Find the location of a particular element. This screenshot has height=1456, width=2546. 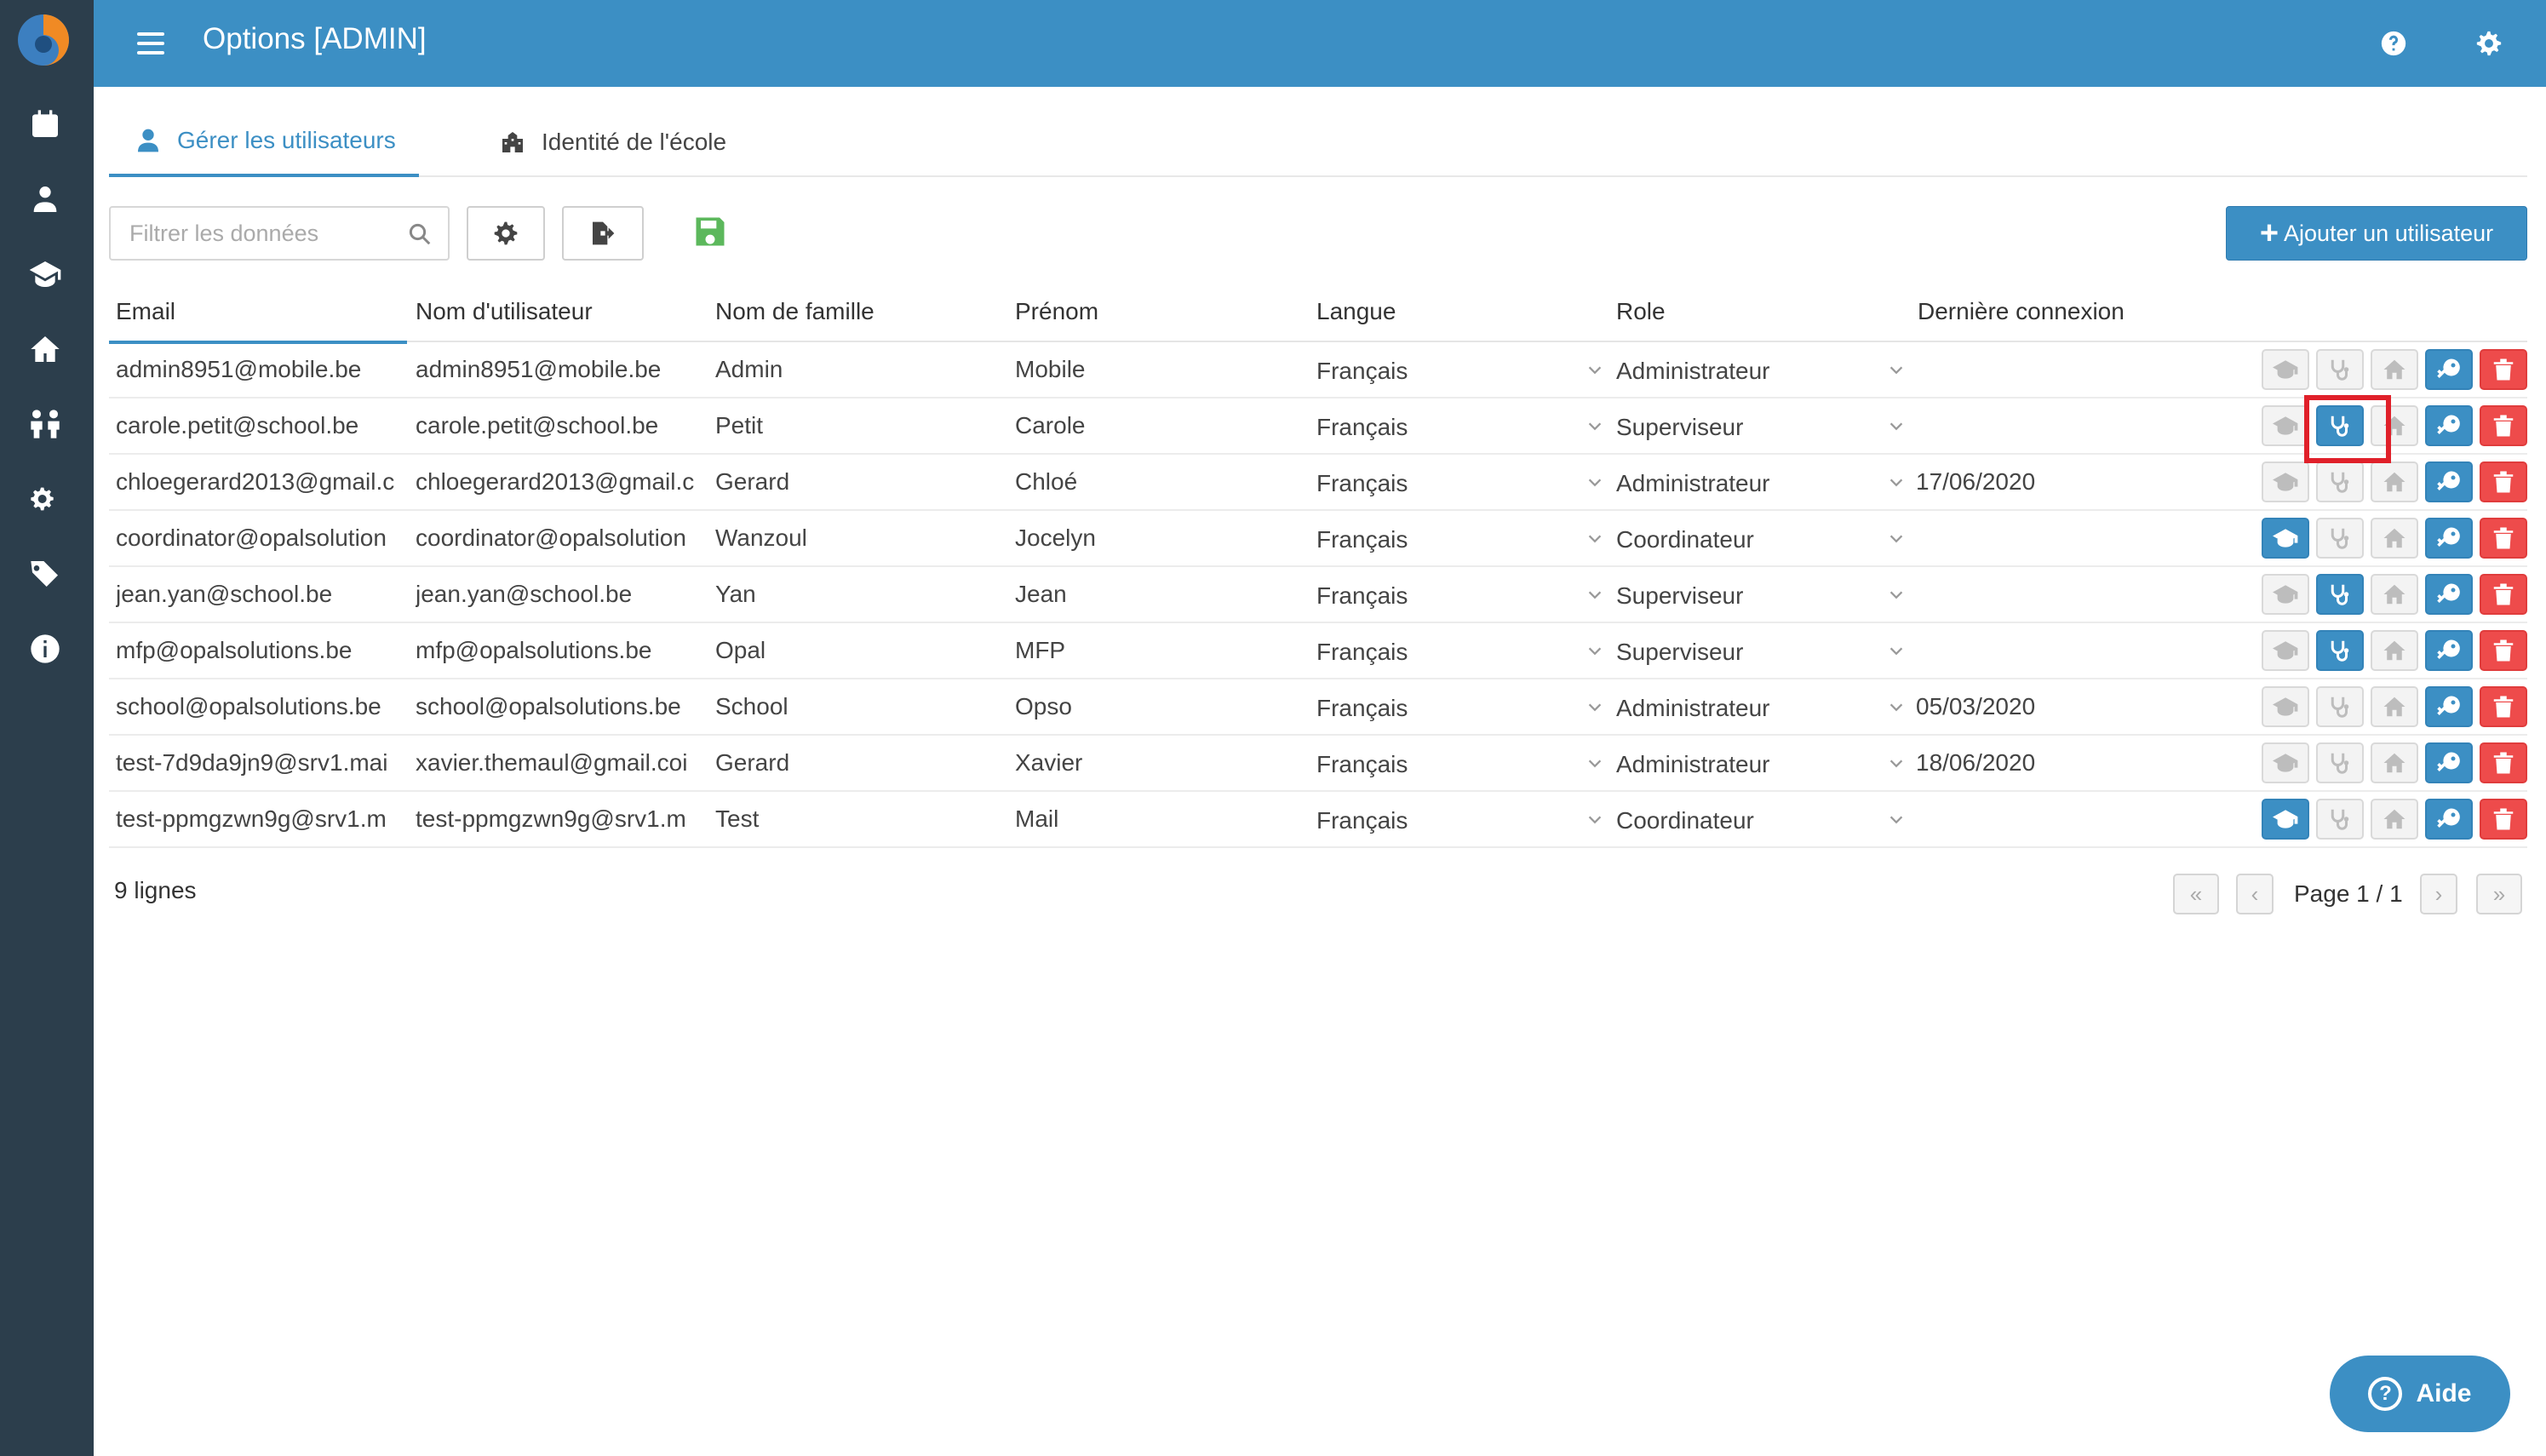

calendar-icon is located at coordinates (45, 124).